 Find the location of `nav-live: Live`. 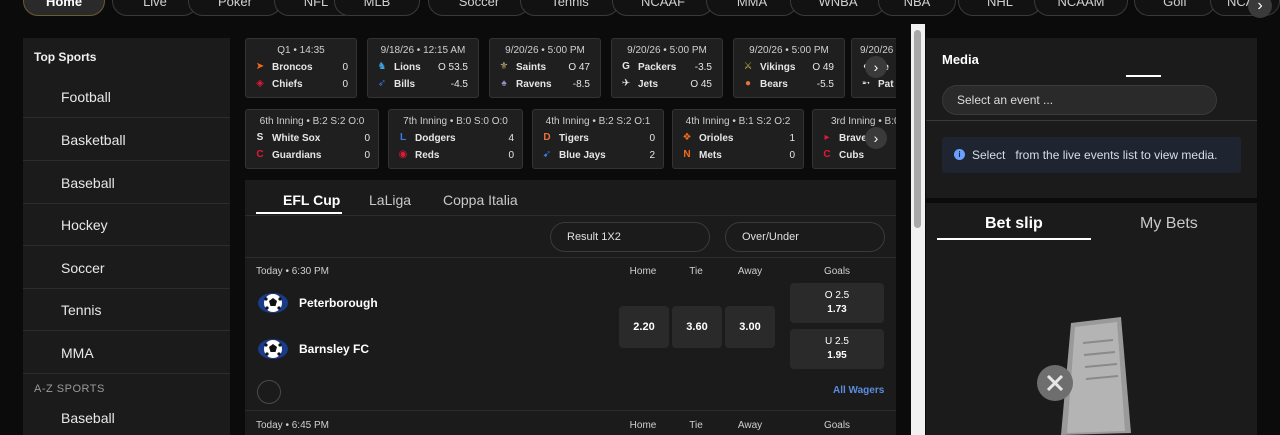

nav-live: Live is located at coordinates (155, 8).